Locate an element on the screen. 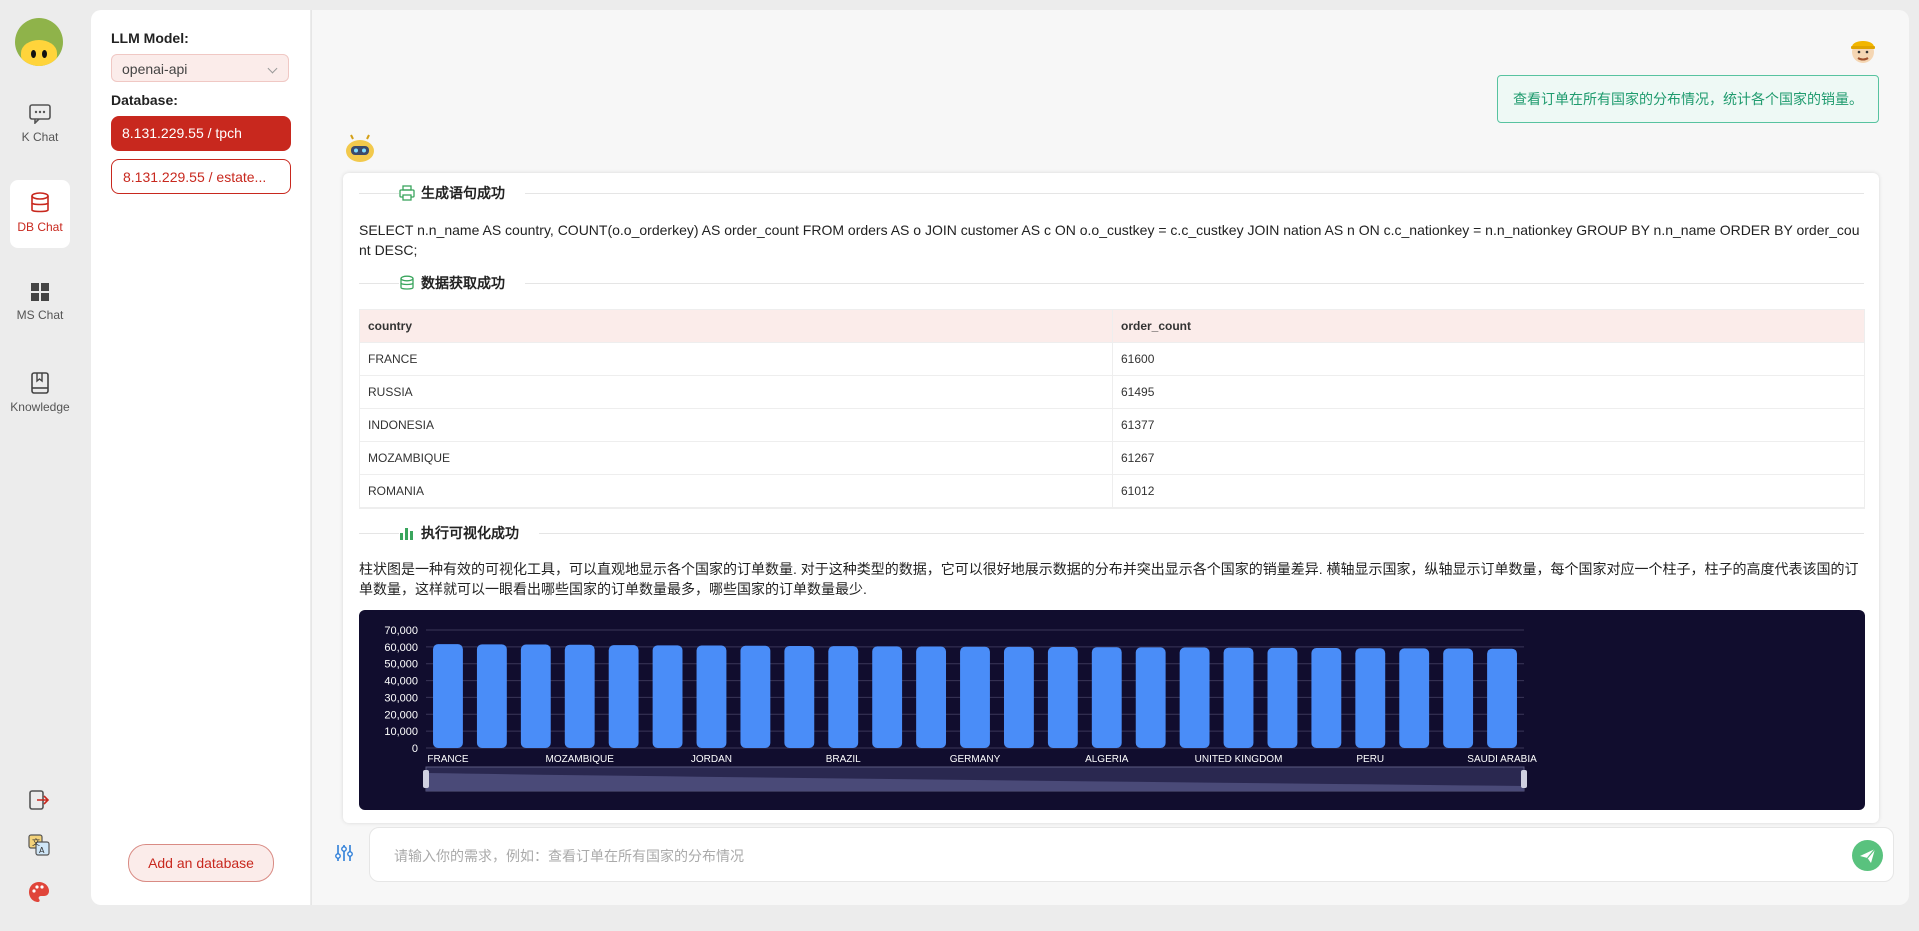 The width and height of the screenshot is (1919, 931). chat-bubble-icon is located at coordinates (40, 114).